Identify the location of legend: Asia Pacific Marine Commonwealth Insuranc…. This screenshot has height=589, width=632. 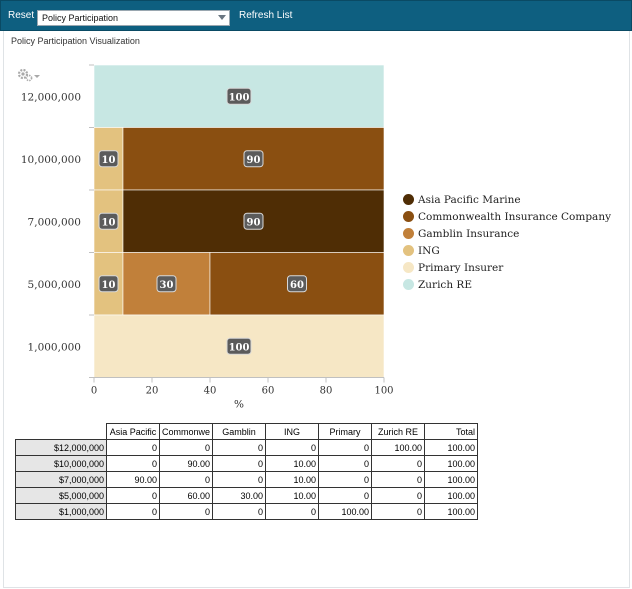
(507, 242).